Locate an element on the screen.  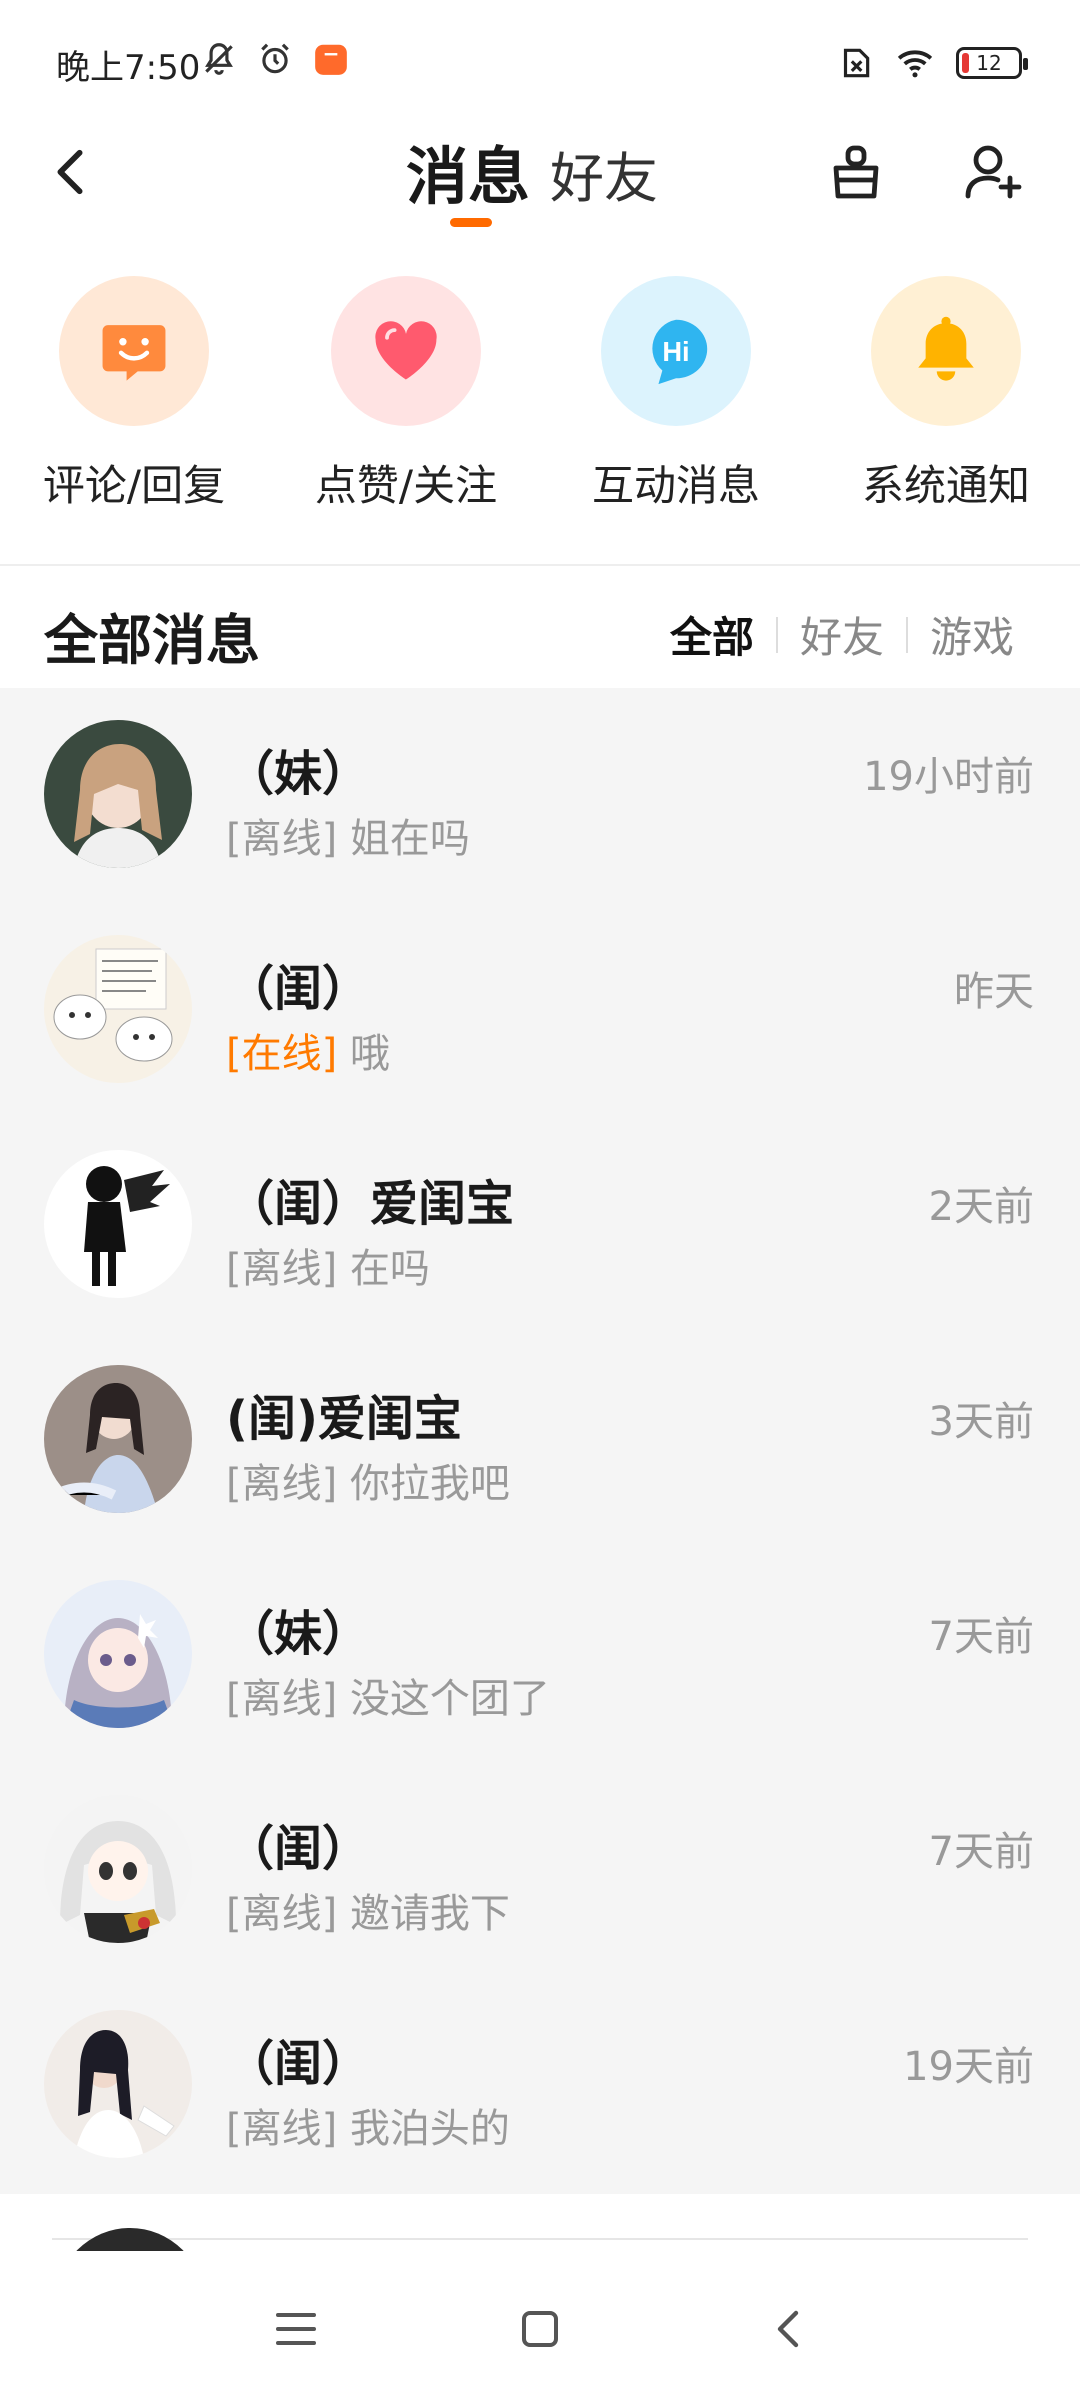
home-button is located at coordinates (540, 2329).